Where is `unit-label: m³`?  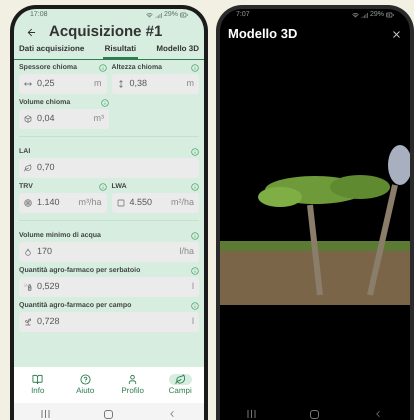
unit-label: m³ is located at coordinates (99, 119).